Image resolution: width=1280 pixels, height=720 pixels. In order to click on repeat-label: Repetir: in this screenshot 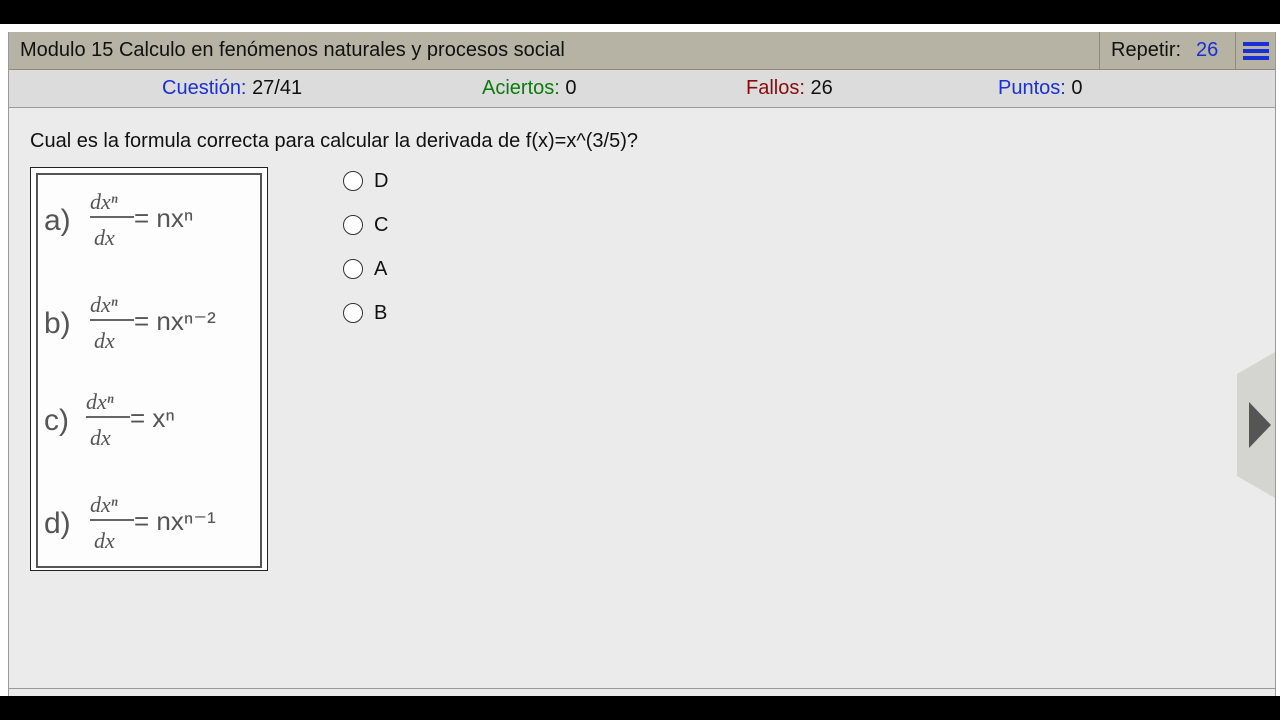, I will do `click(1146, 50)`.